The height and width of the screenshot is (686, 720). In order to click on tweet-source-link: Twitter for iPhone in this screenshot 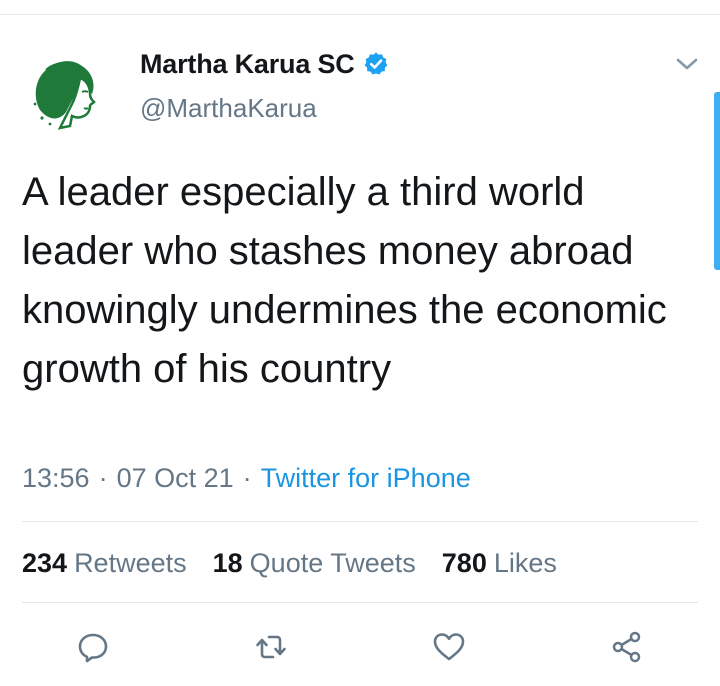, I will do `click(366, 478)`.